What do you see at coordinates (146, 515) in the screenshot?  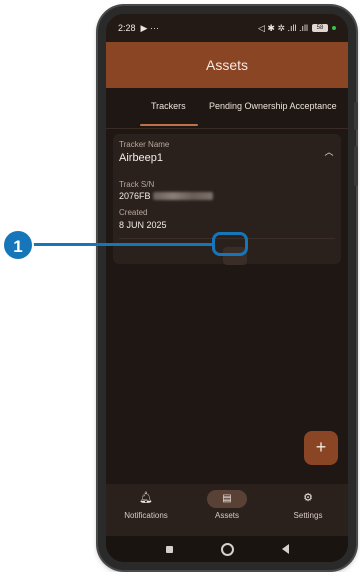 I see `nav-notifications-label: Notifications` at bounding box center [146, 515].